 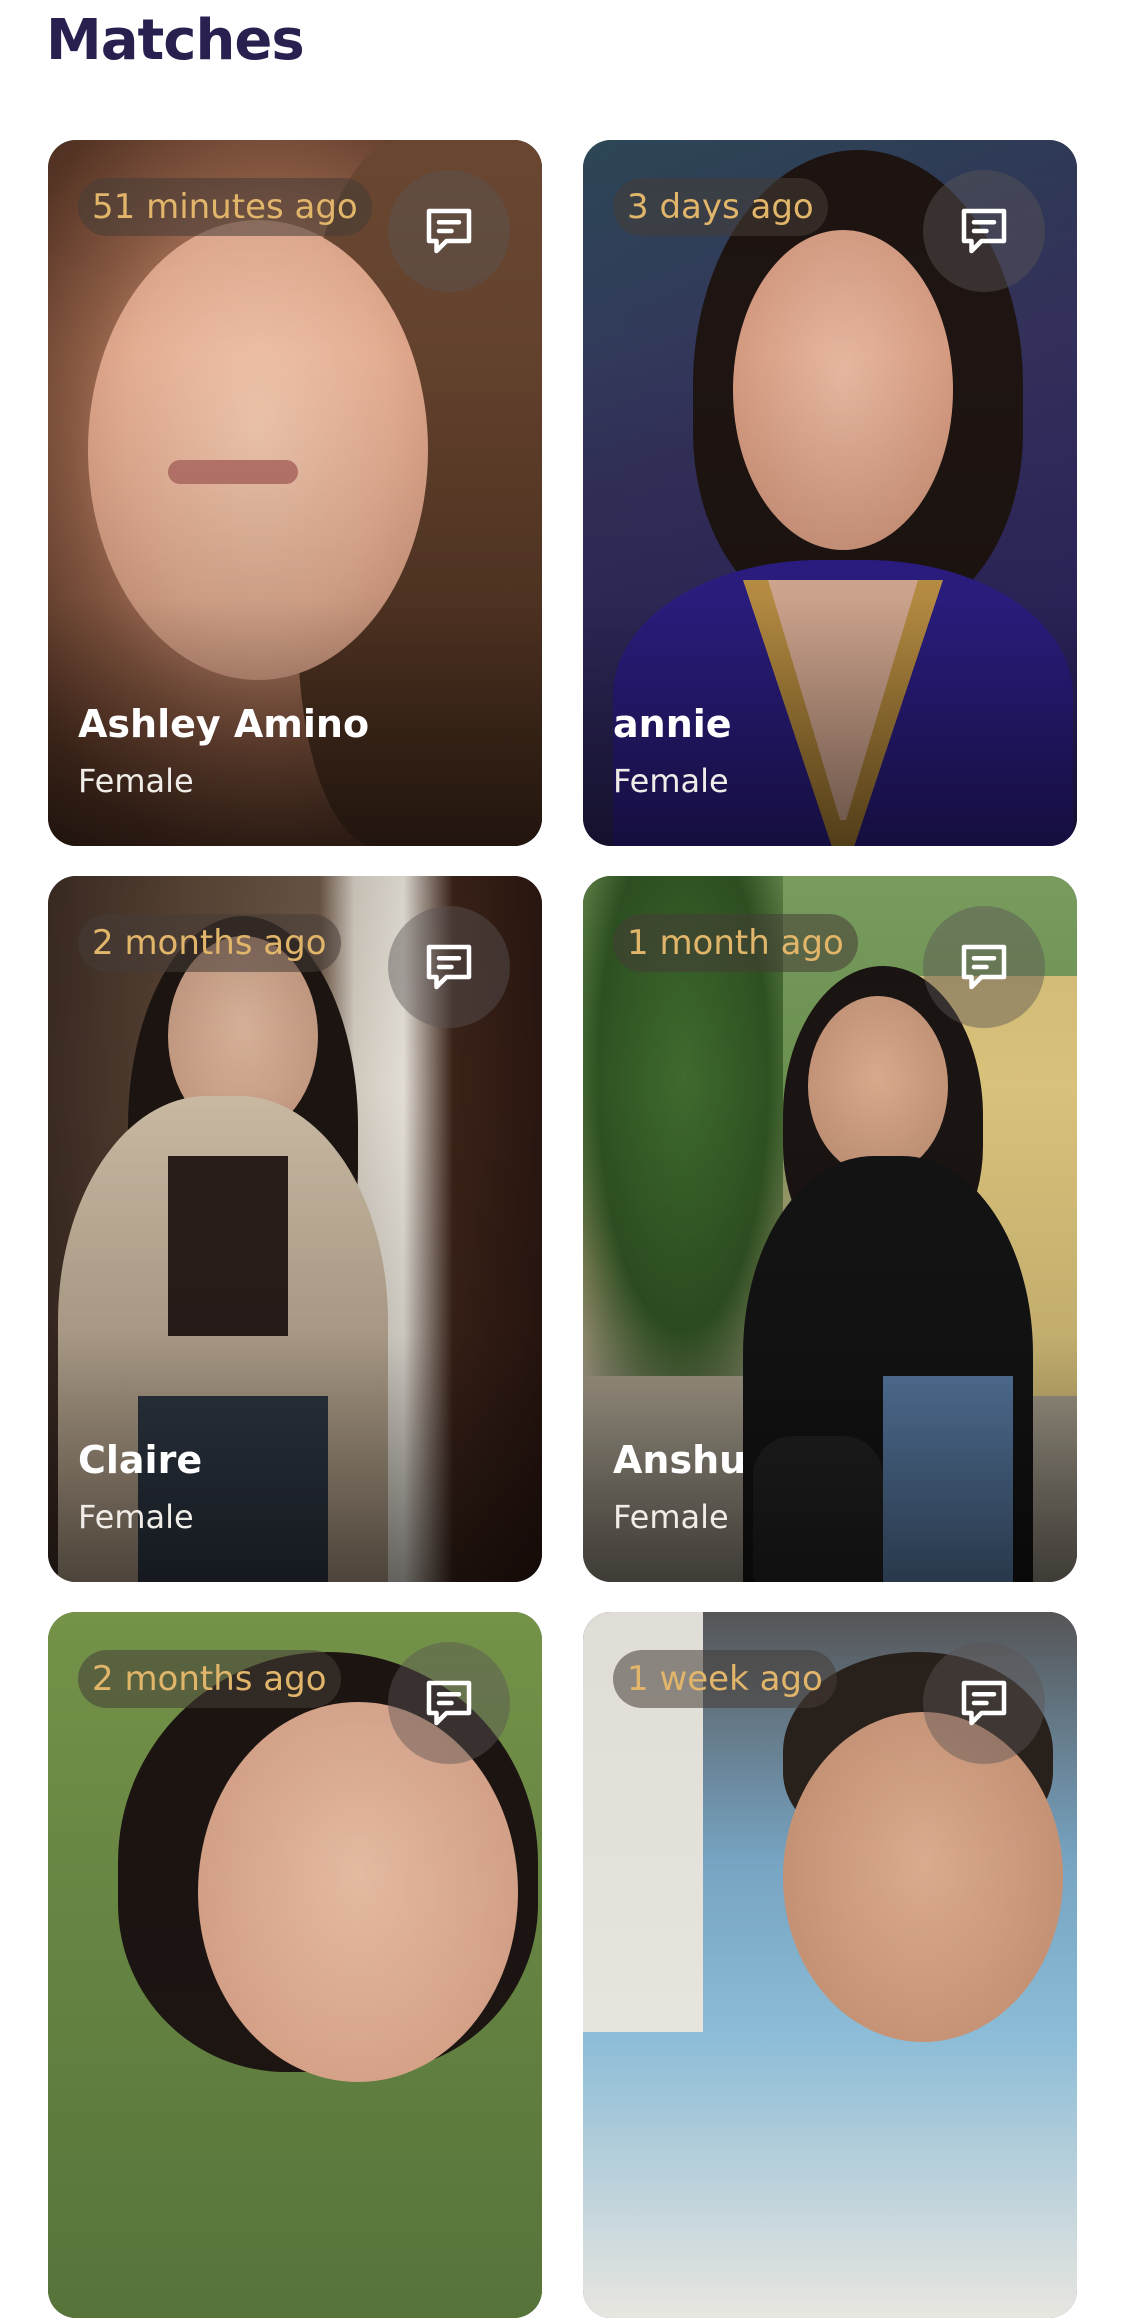 I want to click on match-card: 2 months ago Claire Female, so click(x=295, y=1229).